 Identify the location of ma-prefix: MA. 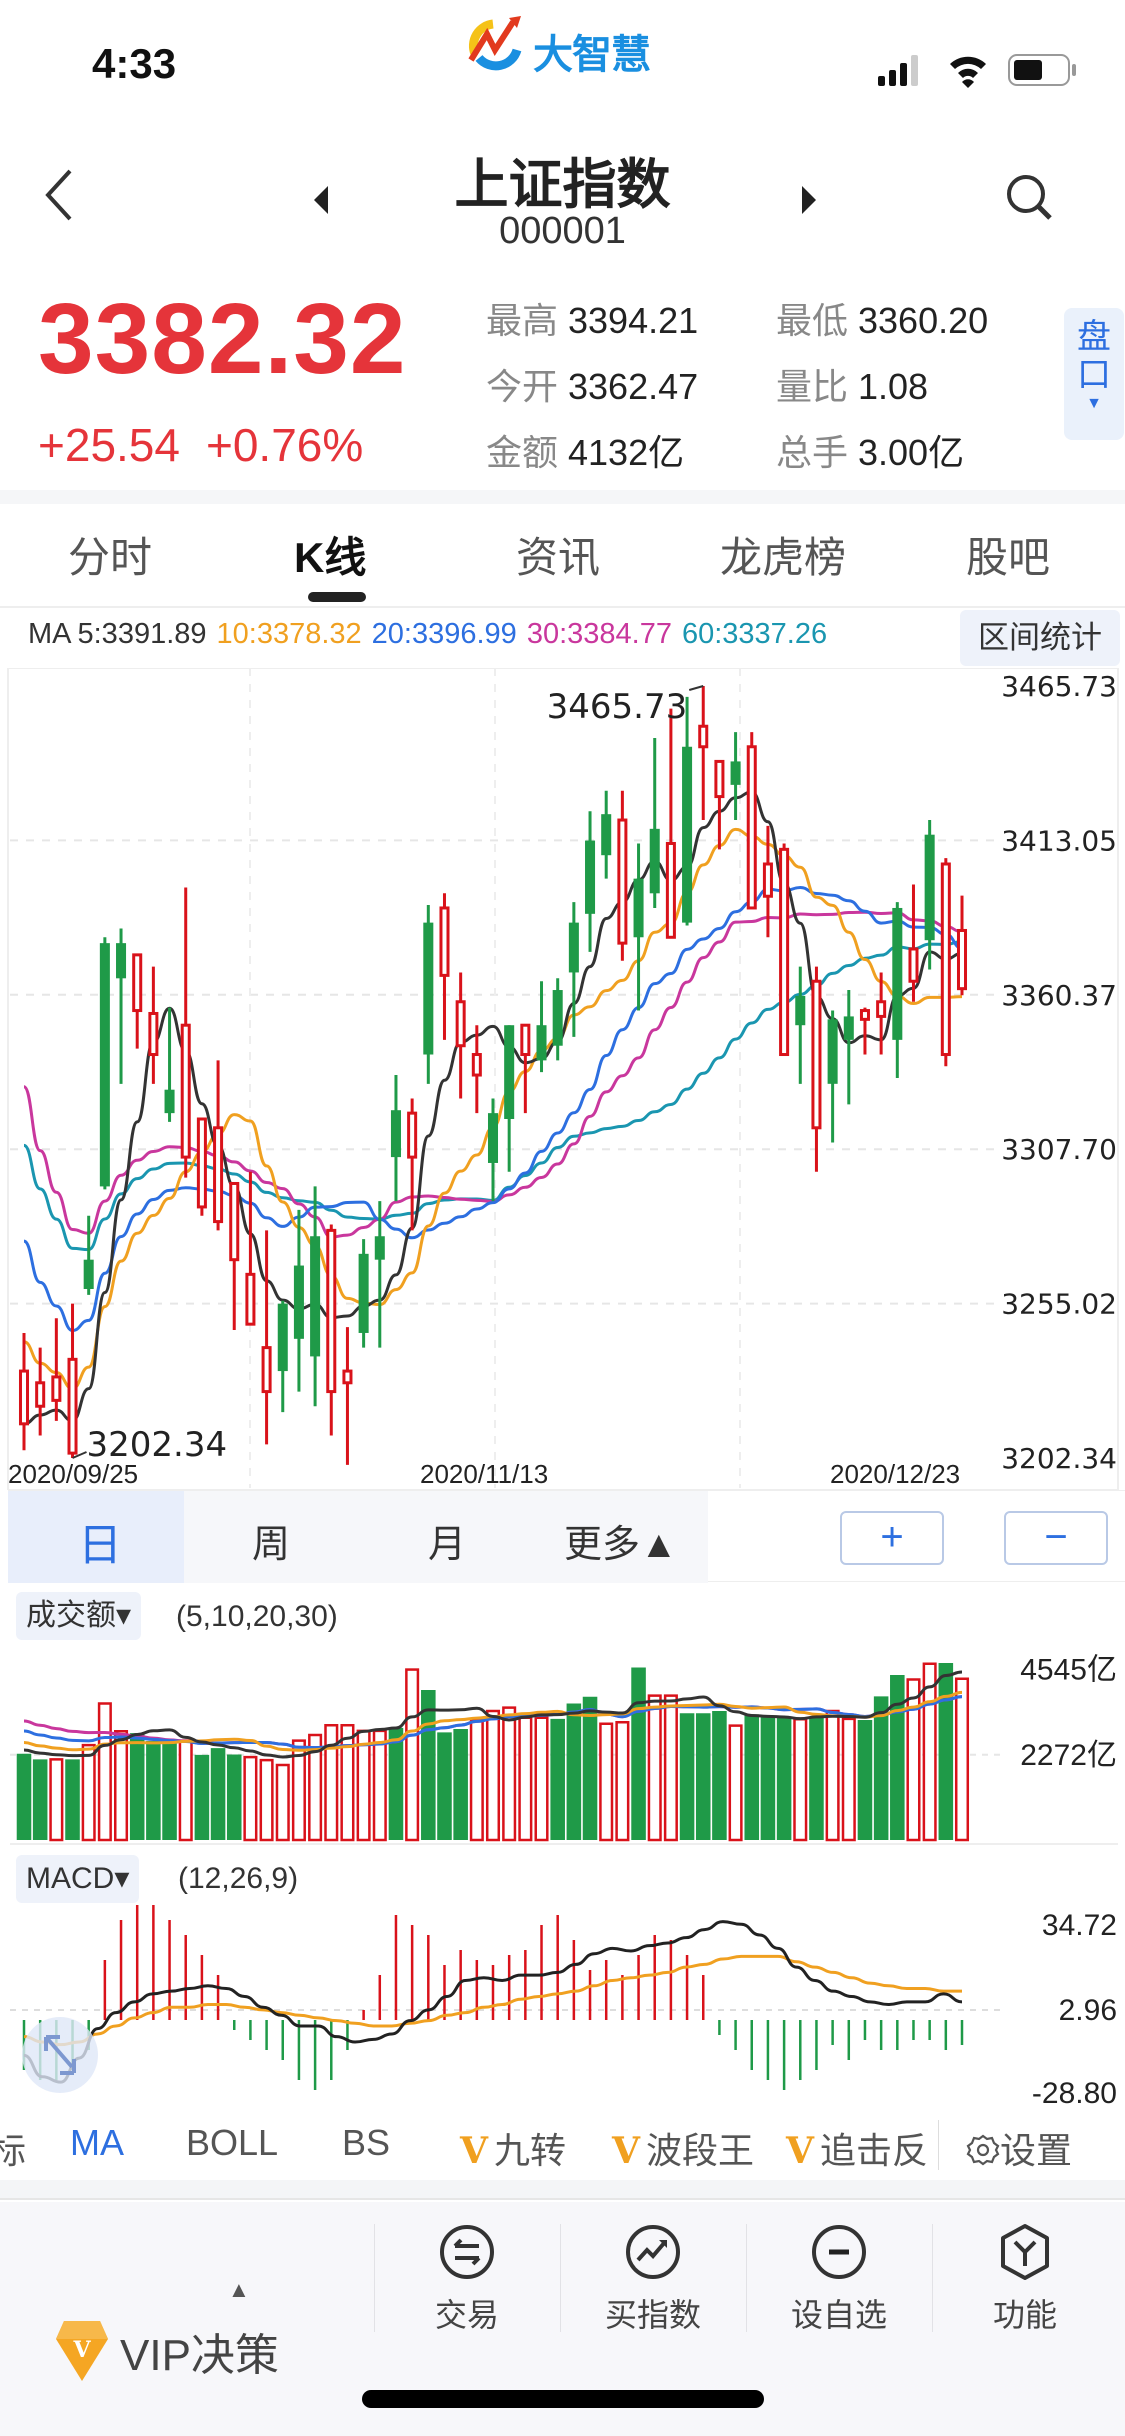
(50, 634).